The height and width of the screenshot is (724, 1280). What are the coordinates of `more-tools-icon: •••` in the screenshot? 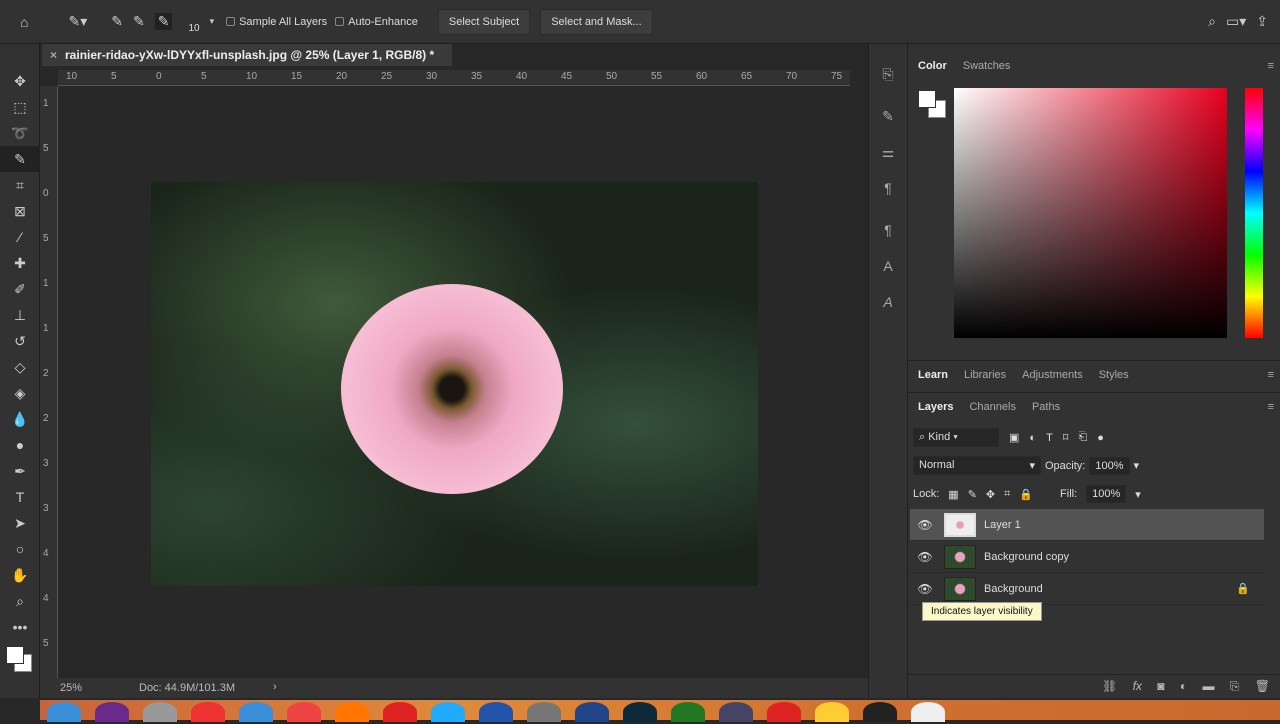 It's located at (20, 627).